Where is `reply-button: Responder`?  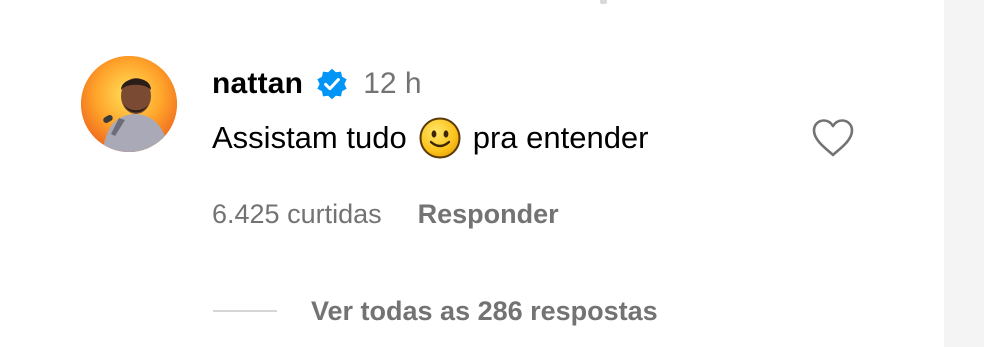
reply-button: Responder is located at coordinates (488, 214).